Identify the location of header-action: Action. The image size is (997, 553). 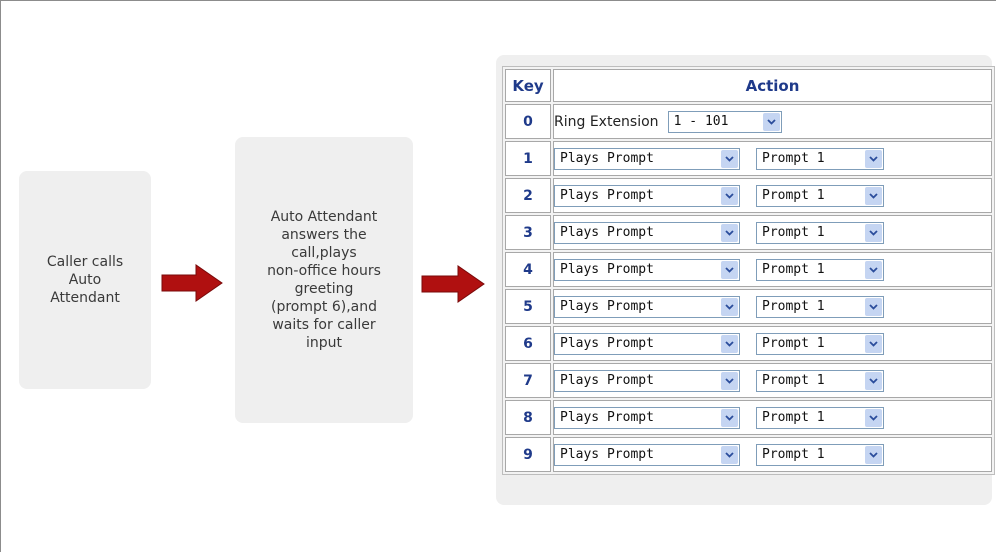
(772, 85).